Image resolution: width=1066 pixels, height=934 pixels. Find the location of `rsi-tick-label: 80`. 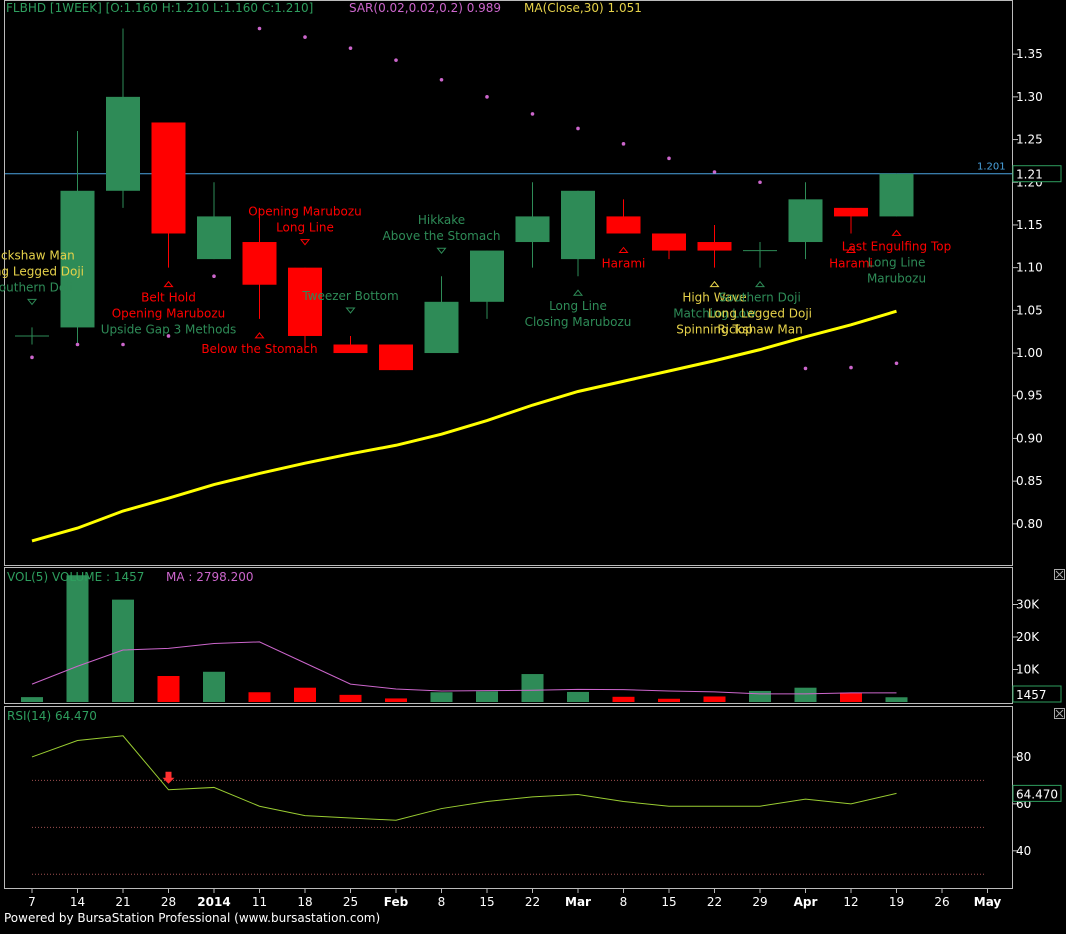

rsi-tick-label: 80 is located at coordinates (1023, 757).